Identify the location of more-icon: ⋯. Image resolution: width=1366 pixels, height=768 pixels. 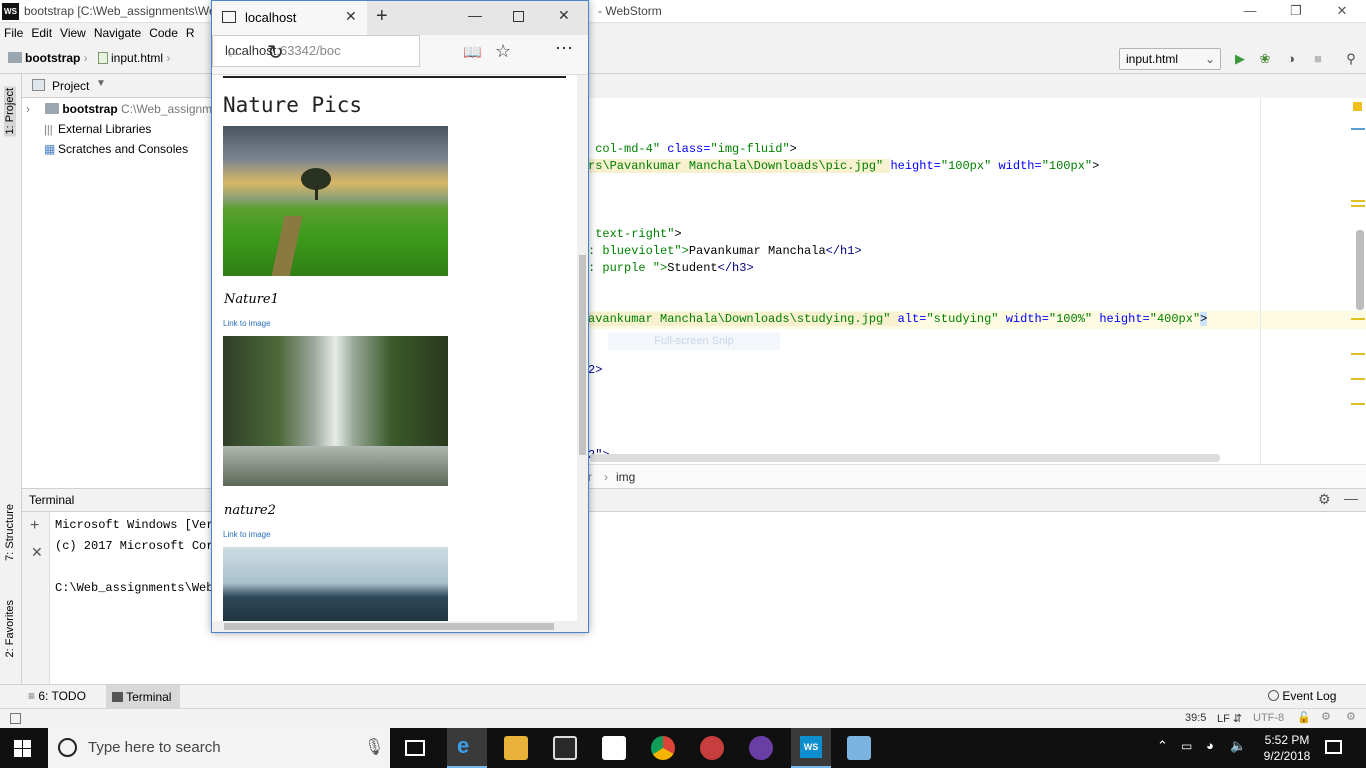
(564, 48).